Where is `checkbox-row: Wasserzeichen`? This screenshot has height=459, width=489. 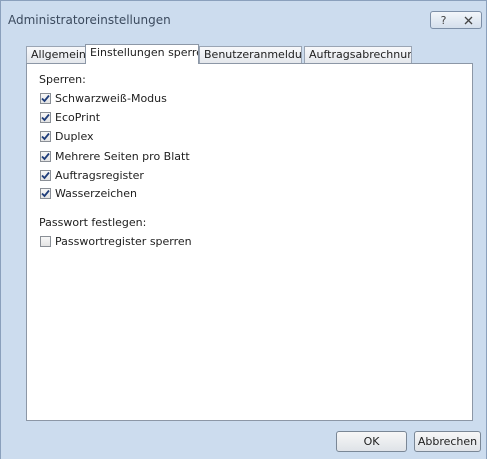 checkbox-row: Wasserzeichen is located at coordinates (88, 193).